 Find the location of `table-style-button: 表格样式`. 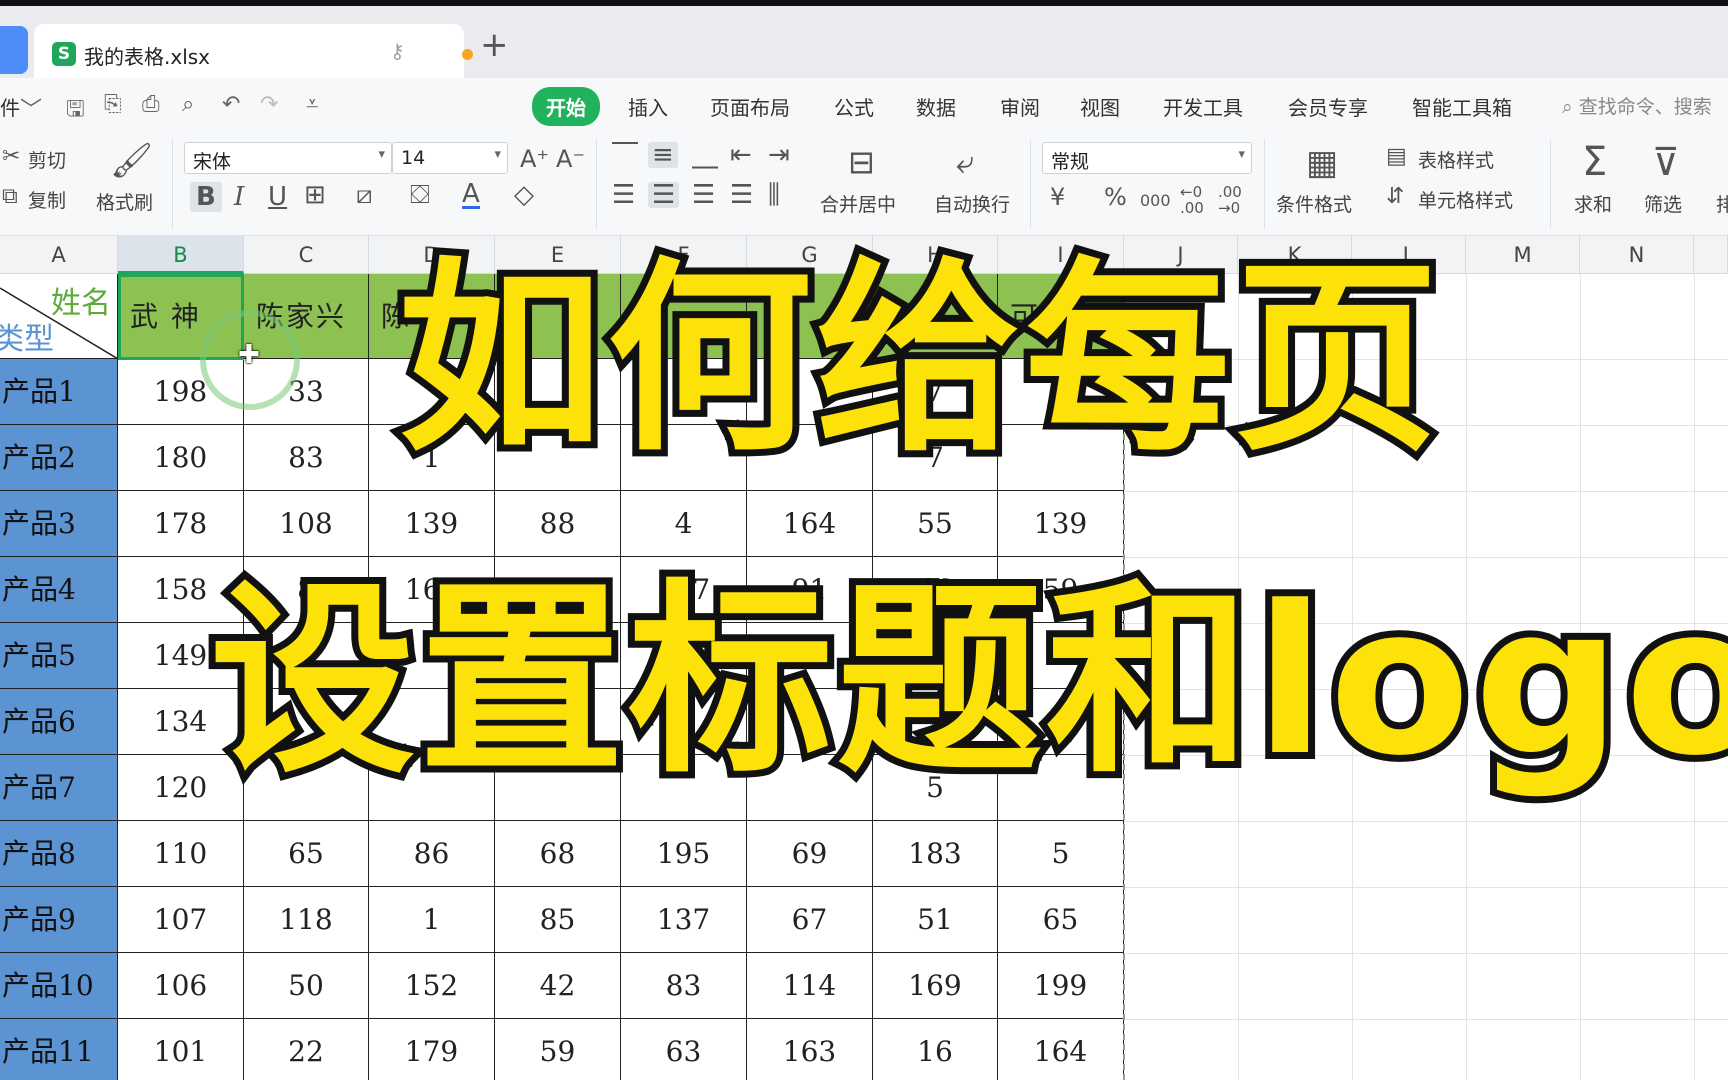

table-style-button: 表格样式 is located at coordinates (1456, 159).